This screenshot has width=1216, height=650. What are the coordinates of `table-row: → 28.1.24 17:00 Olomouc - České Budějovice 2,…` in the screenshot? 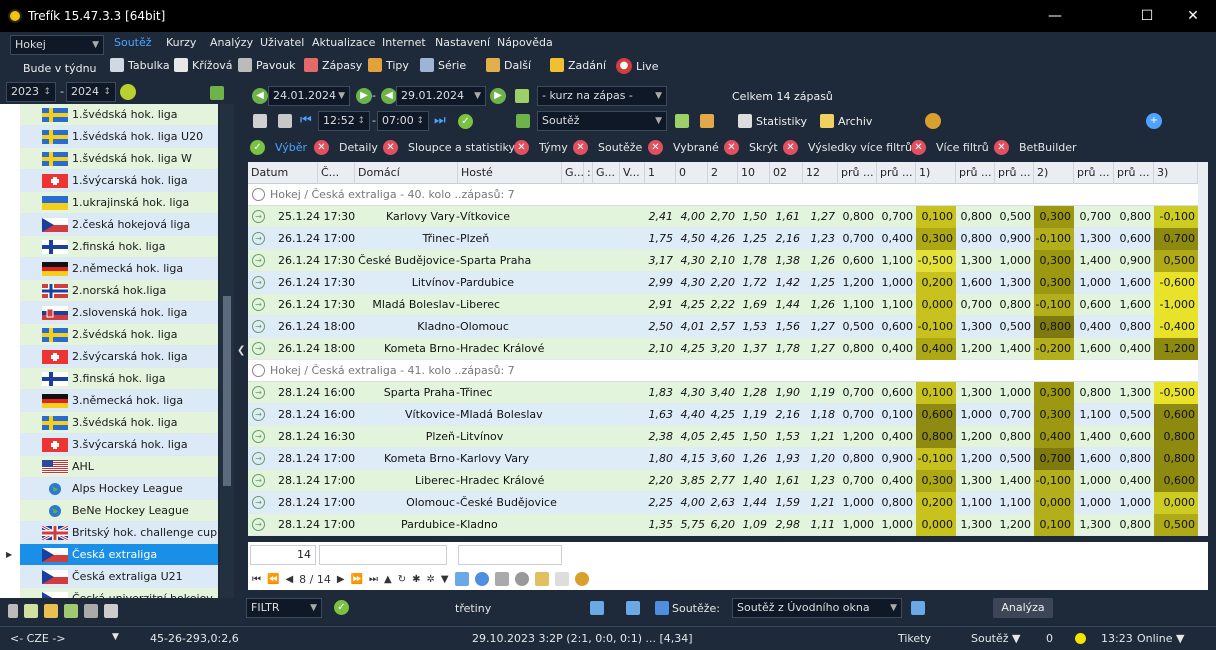 It's located at (723, 503).